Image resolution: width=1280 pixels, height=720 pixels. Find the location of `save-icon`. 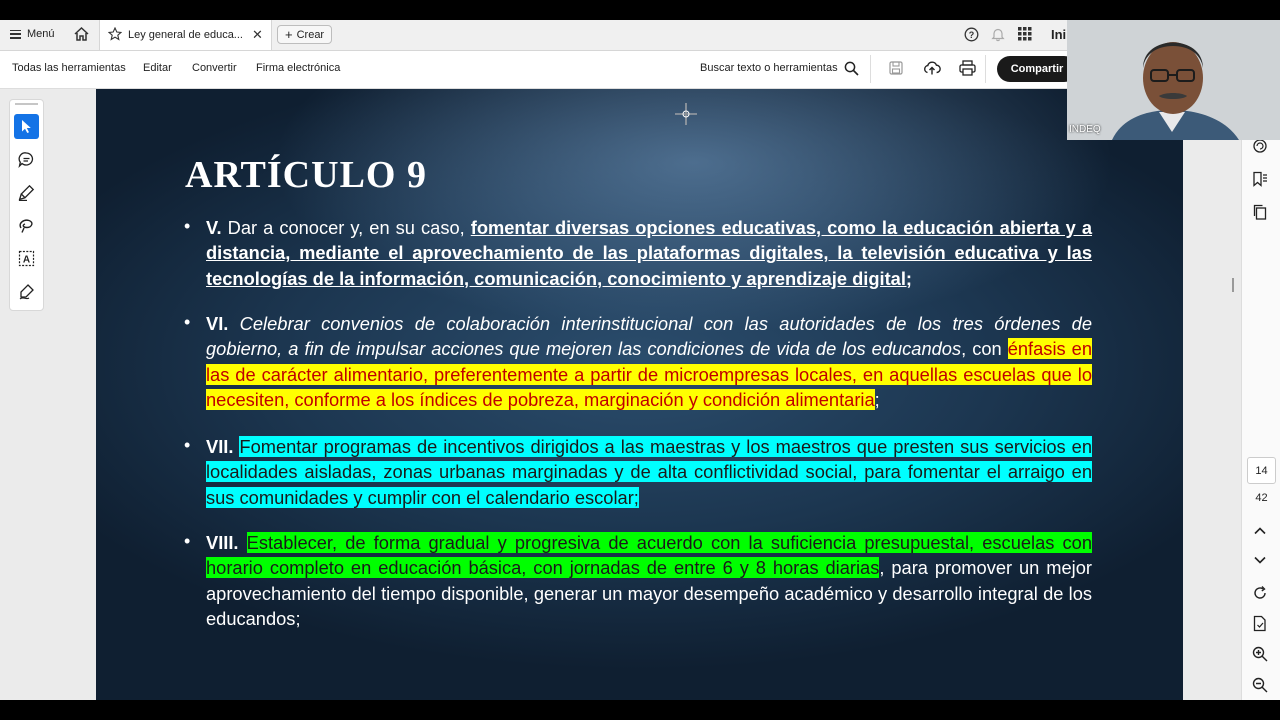

save-icon is located at coordinates (896, 69).